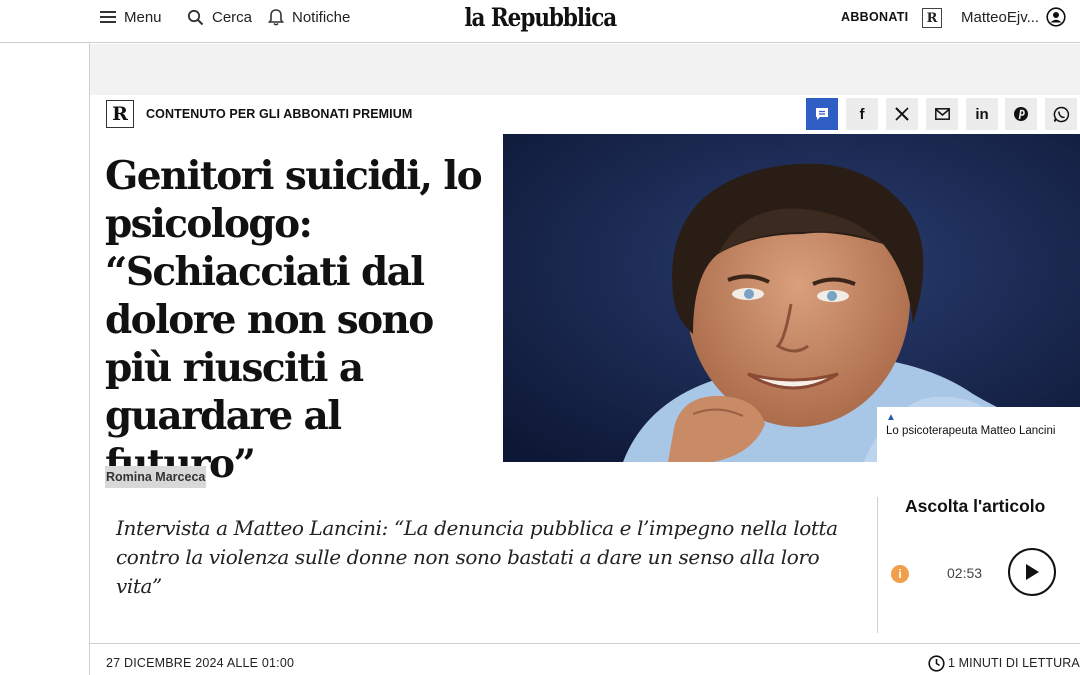 Image resolution: width=1080 pixels, height=675 pixels. Describe the element at coordinates (874, 17) in the screenshot. I see `subscribe-link: ABBONATI` at that location.